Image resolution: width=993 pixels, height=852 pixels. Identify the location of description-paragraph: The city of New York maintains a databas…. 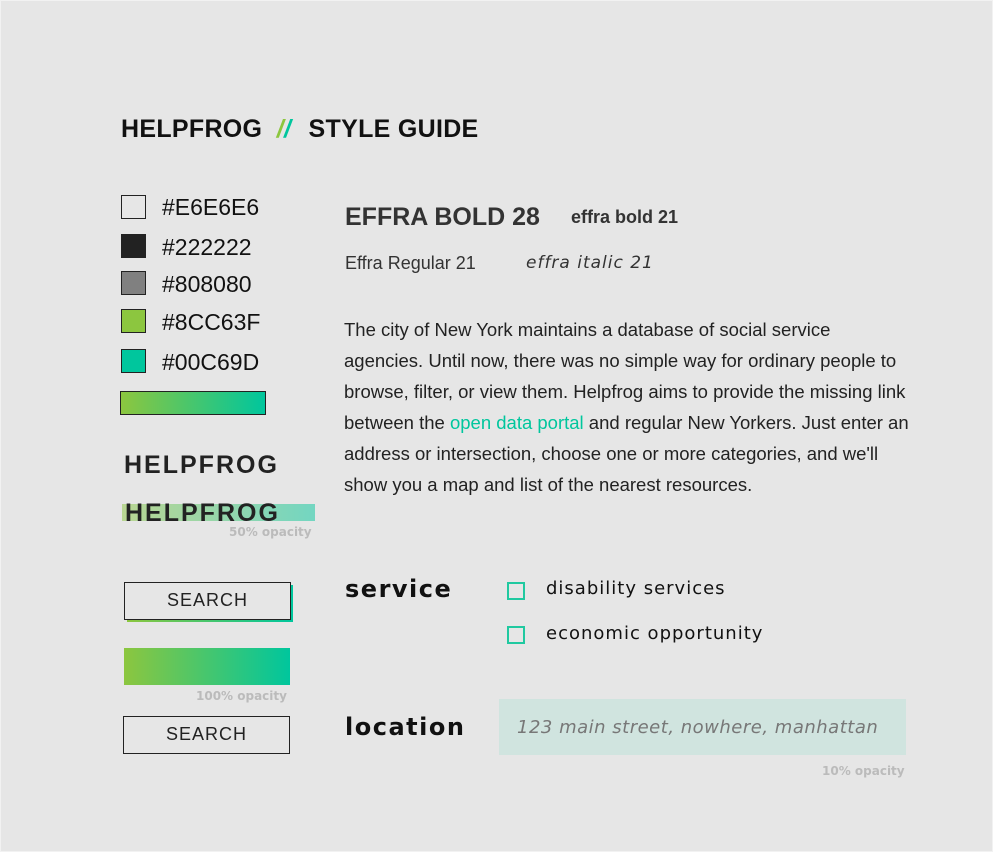
(629, 407).